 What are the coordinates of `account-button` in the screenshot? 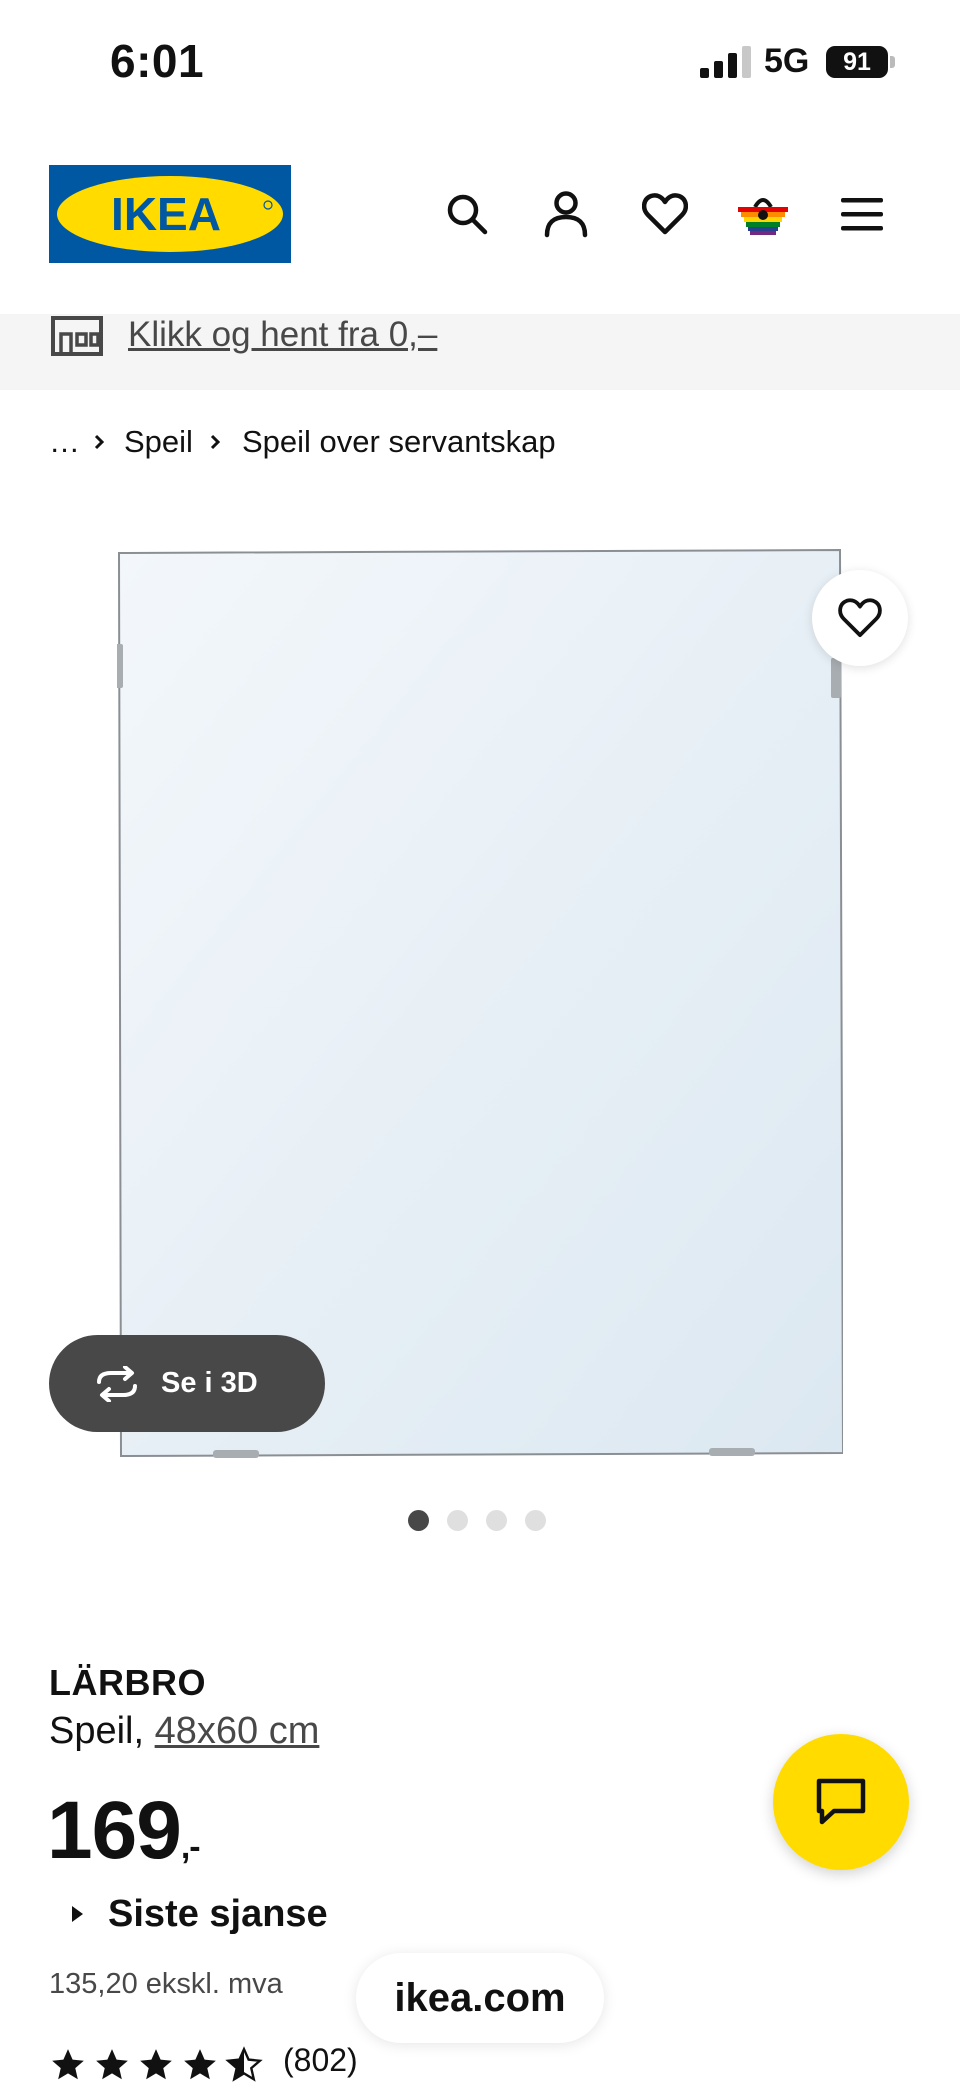 It's located at (566, 214).